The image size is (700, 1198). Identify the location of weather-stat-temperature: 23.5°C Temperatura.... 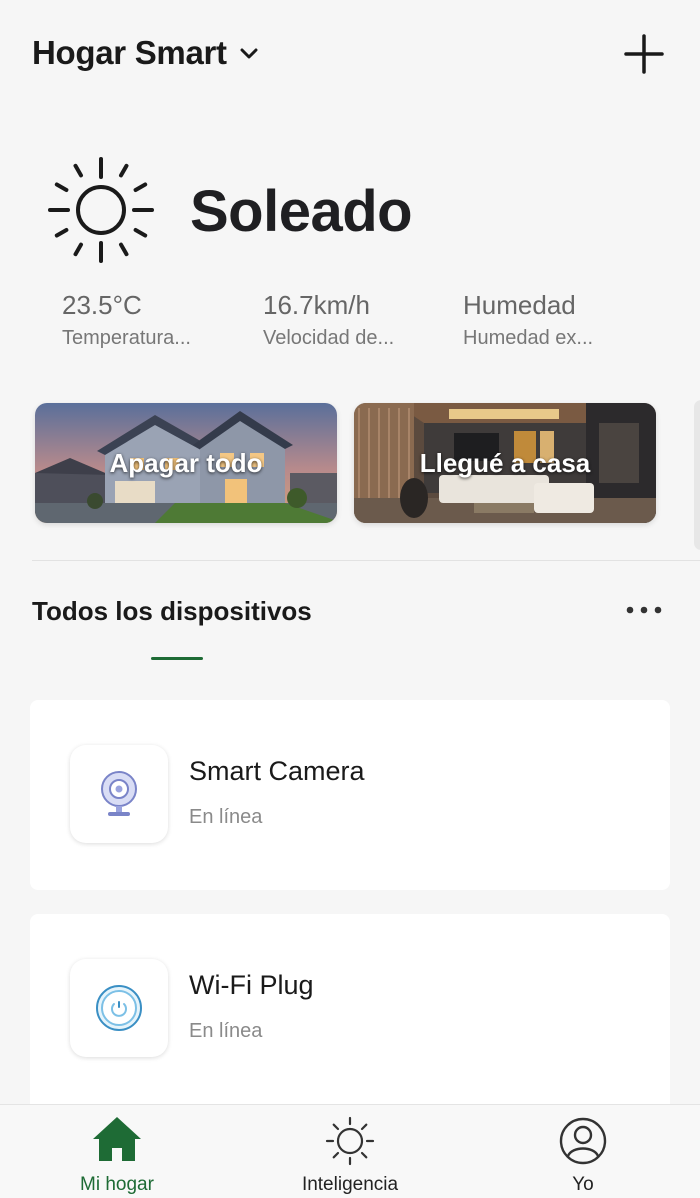
(152, 320).